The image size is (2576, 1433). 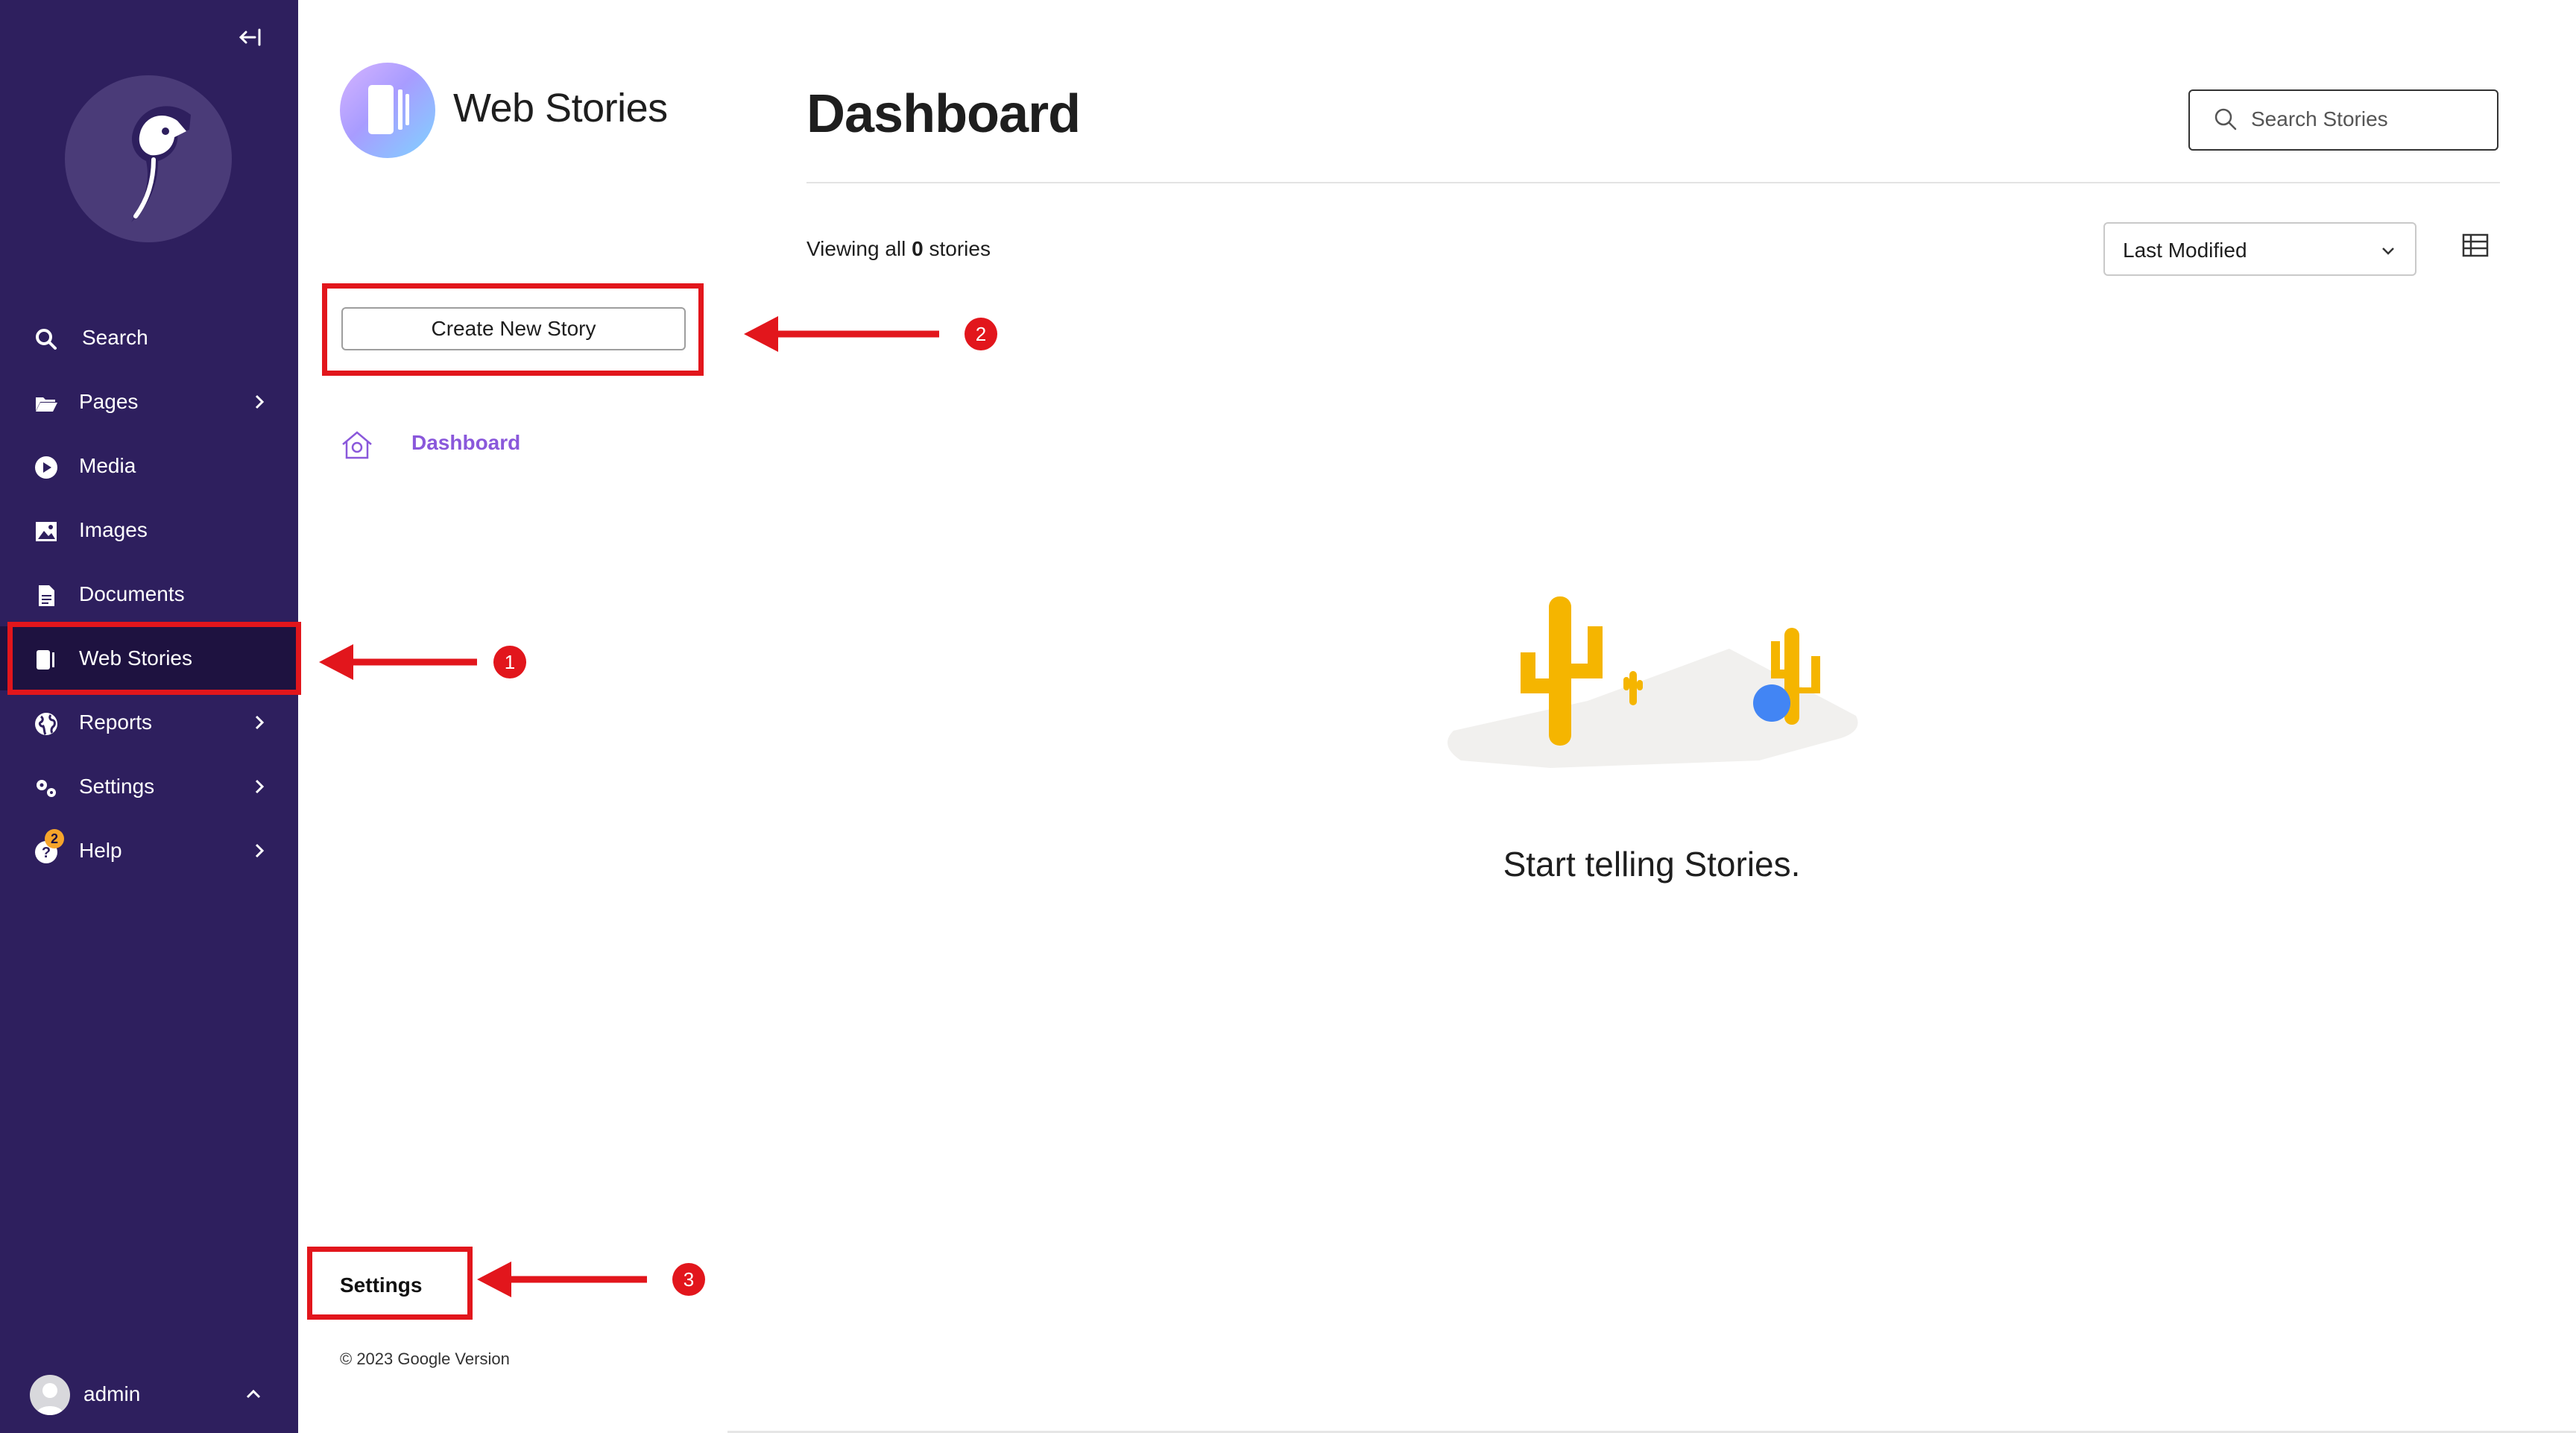 I want to click on cogs-icon, so click(x=46, y=788).